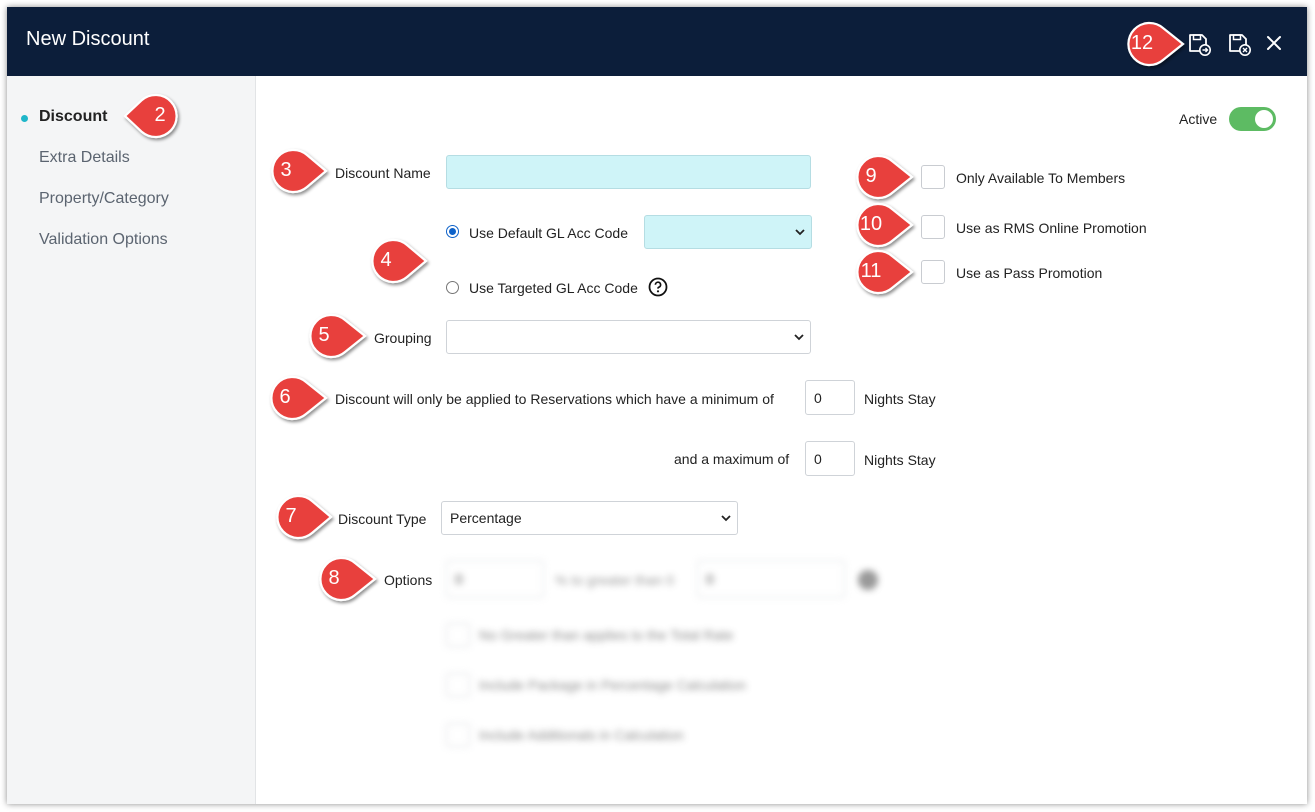 The image size is (1315, 812). I want to click on rms-online-promotion-checkbox, so click(933, 227).